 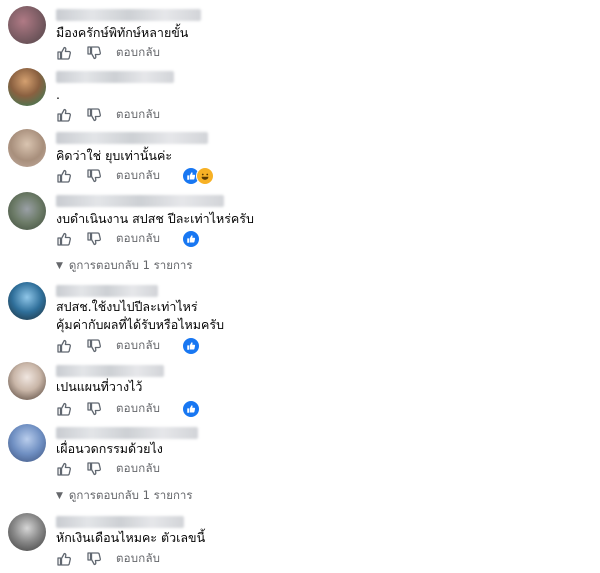 I want to click on haha-reaction-icon, so click(x=205, y=176).